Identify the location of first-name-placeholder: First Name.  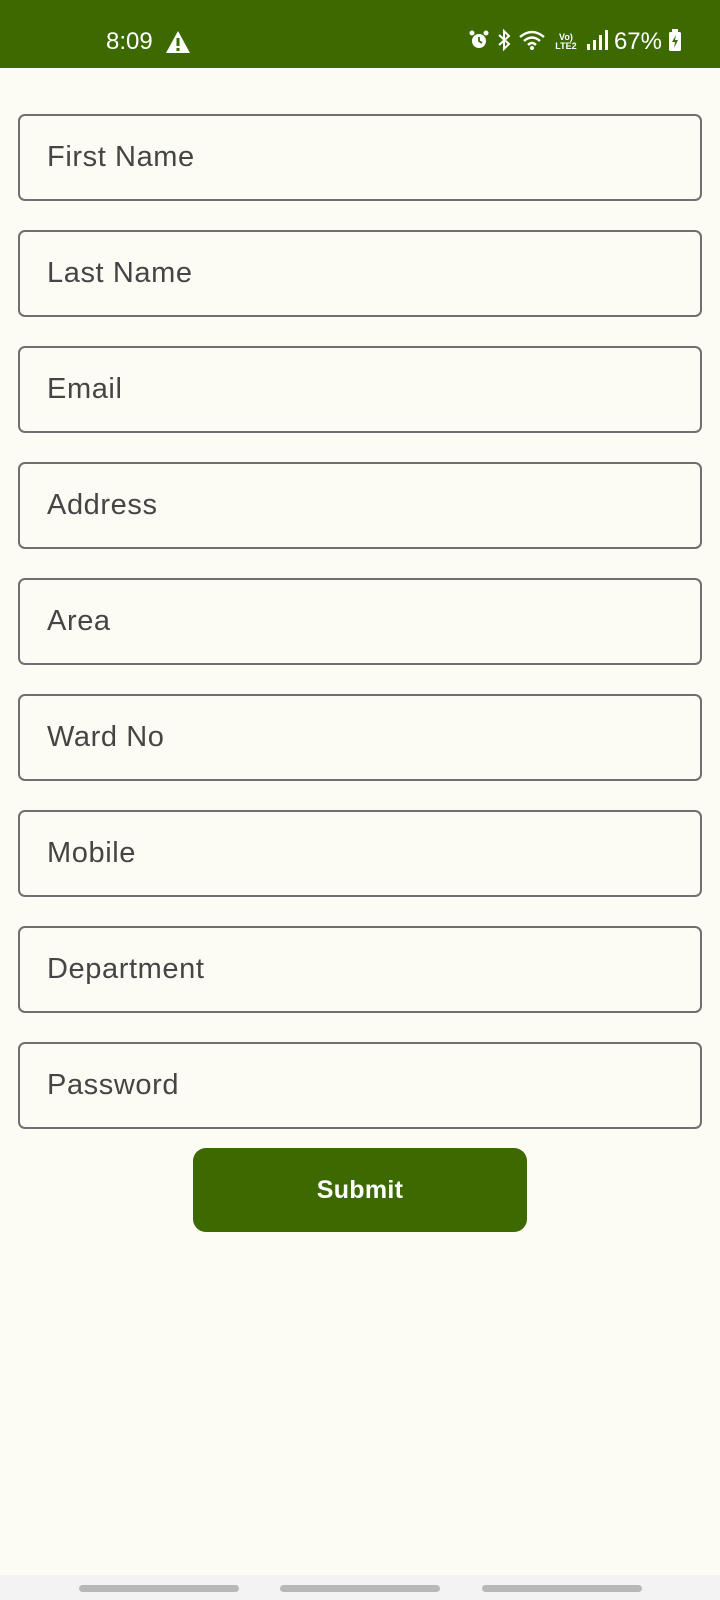
(121, 157).